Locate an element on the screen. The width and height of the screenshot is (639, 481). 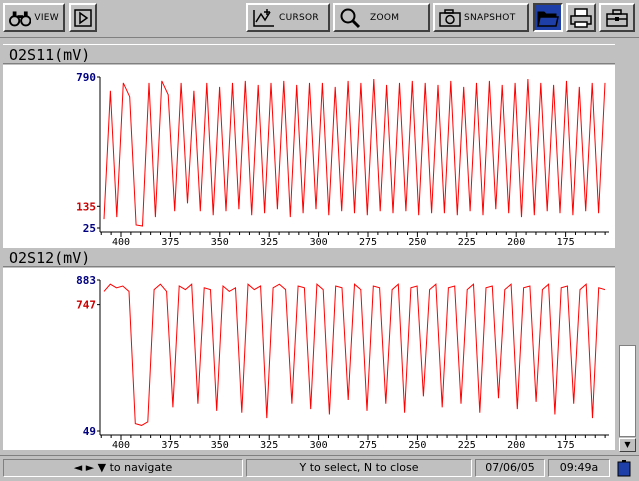
panel2-header: O2S12(mV) is located at coordinates (309, 257).